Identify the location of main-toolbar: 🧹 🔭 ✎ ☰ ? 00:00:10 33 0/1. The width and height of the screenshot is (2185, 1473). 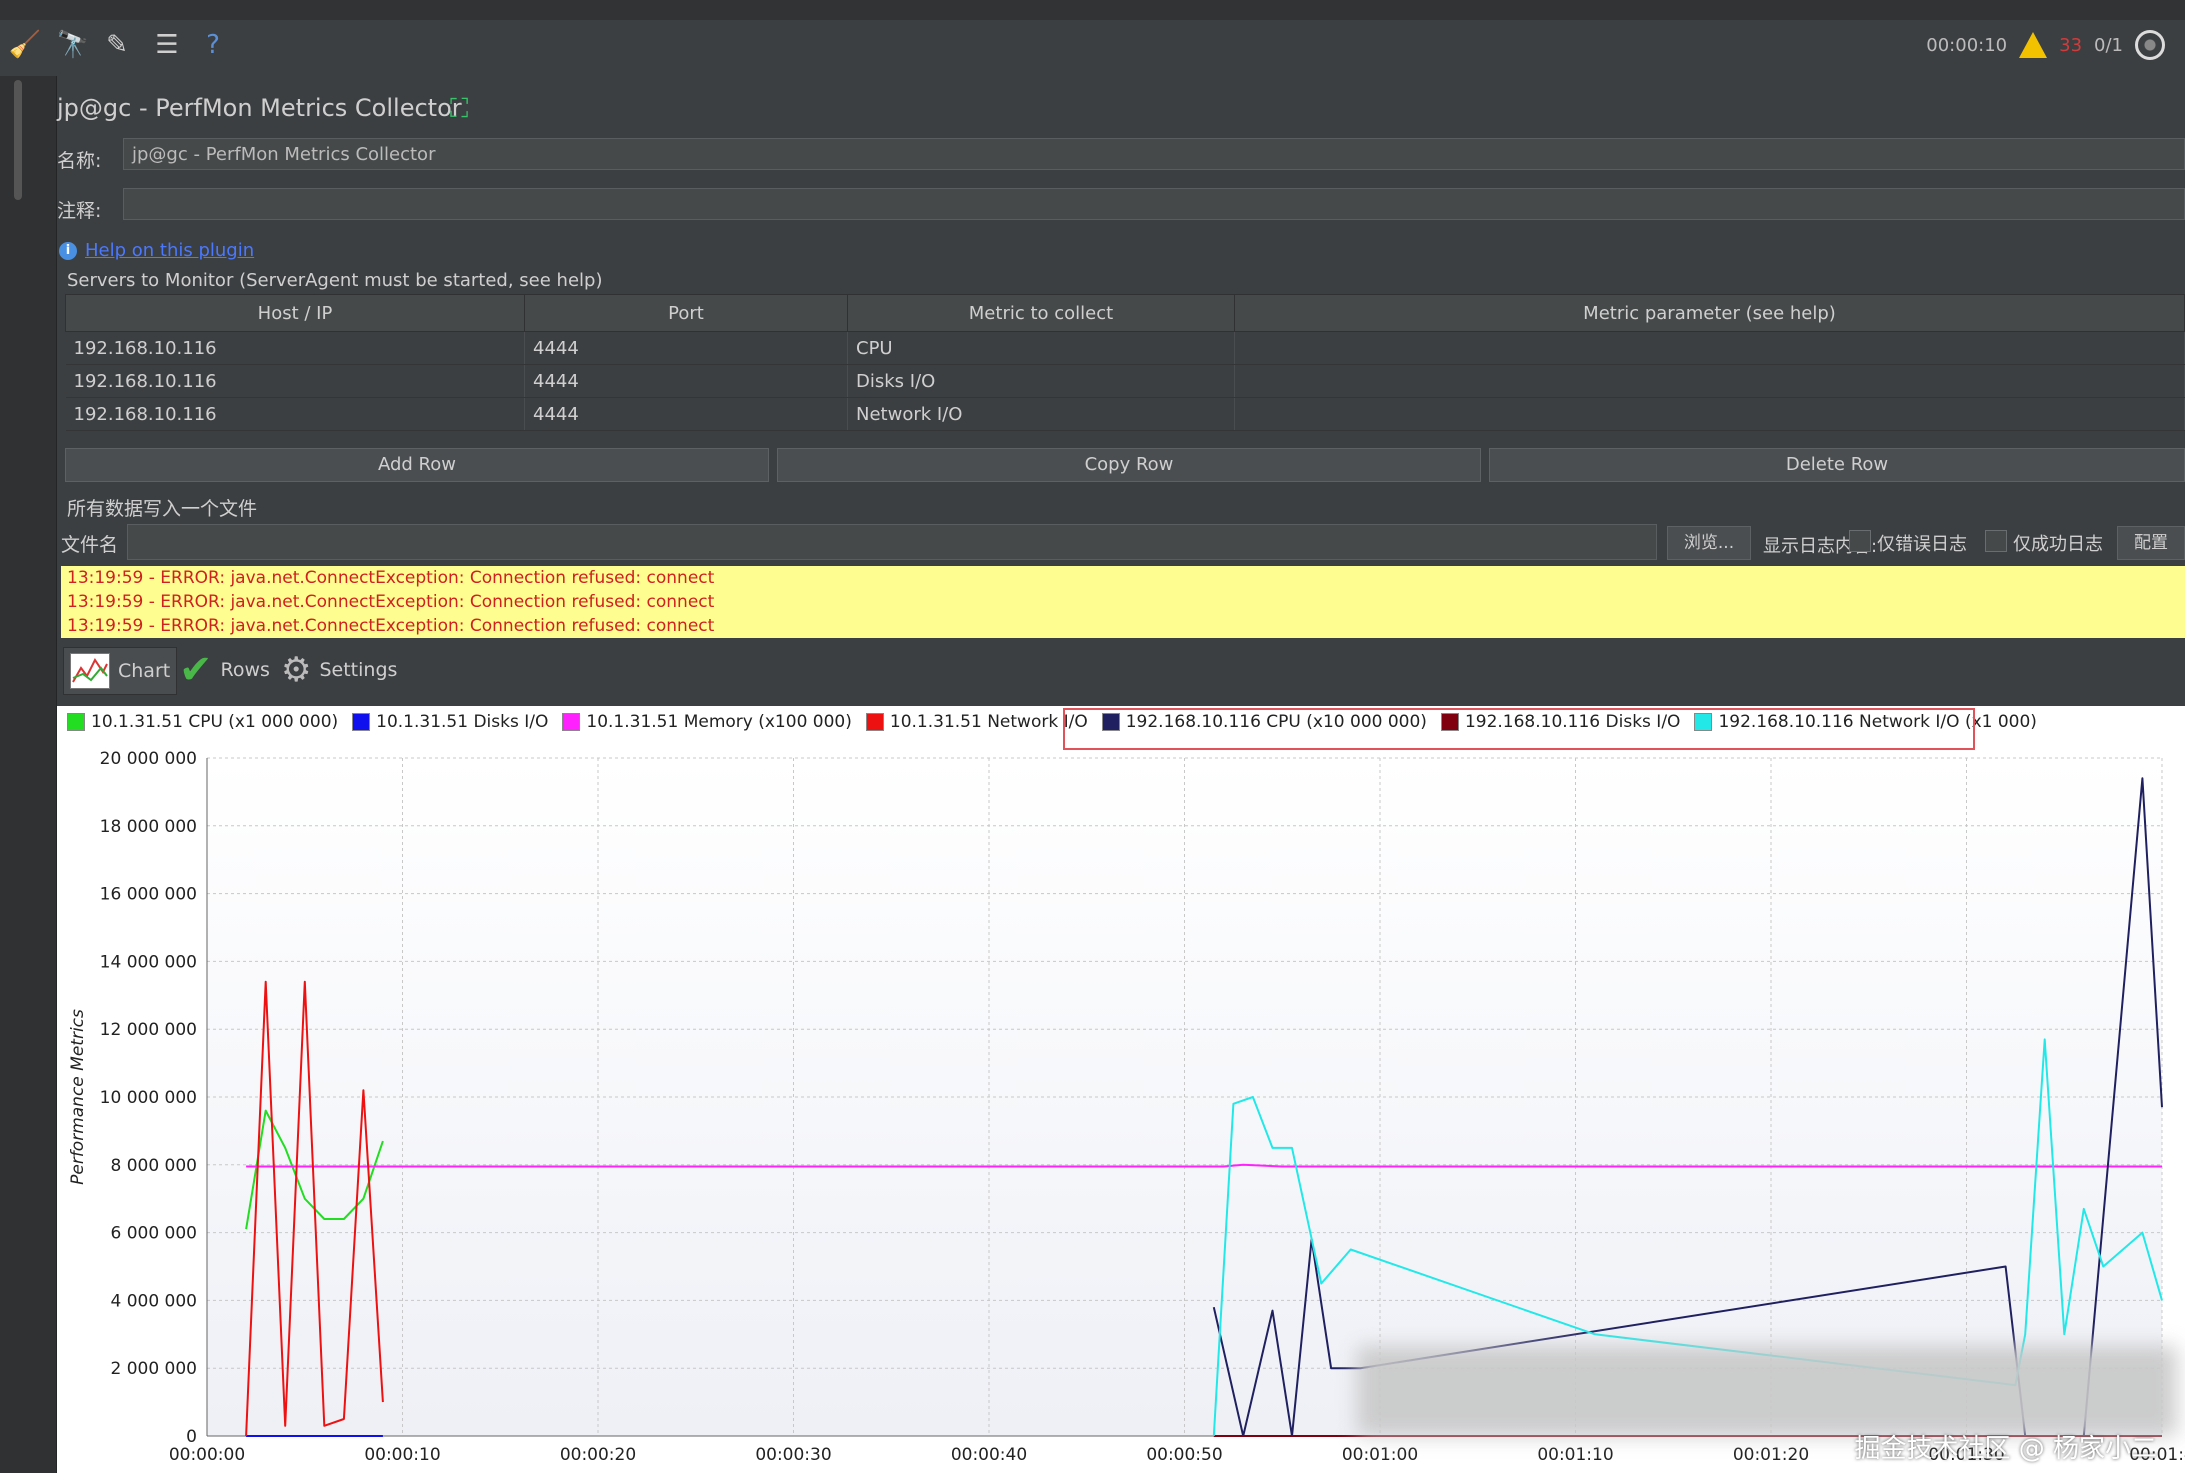
(1092, 38).